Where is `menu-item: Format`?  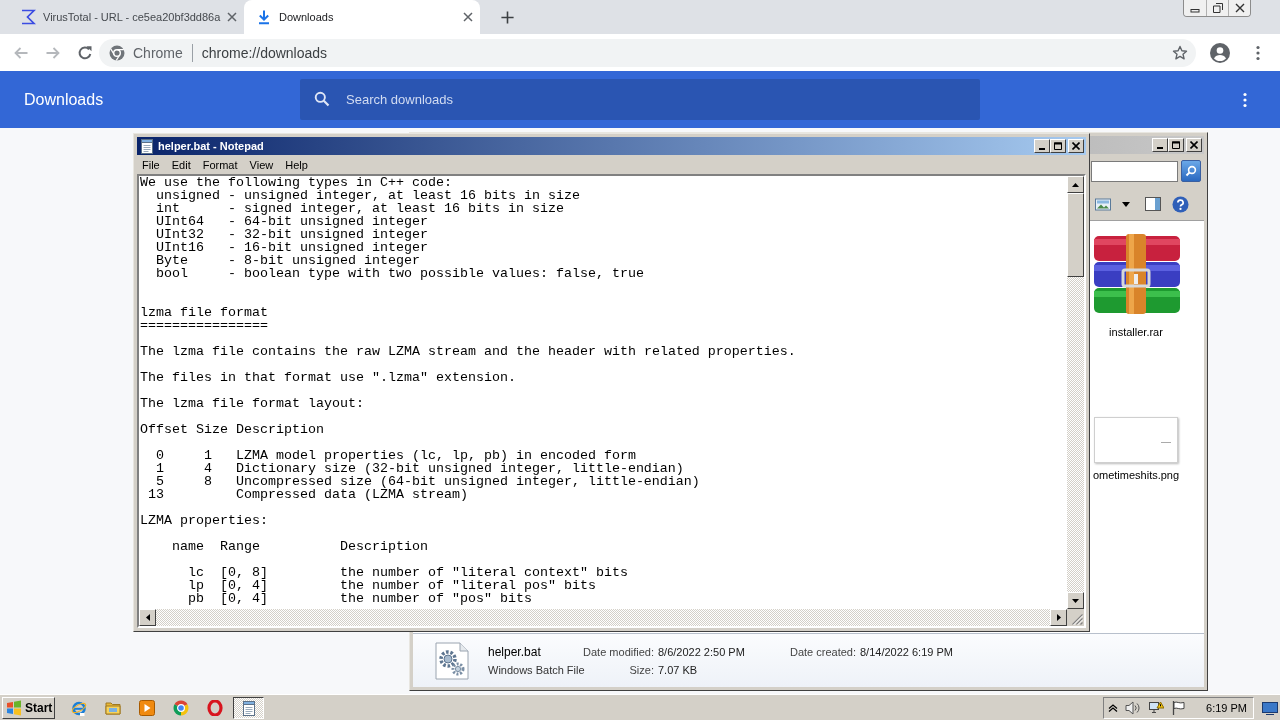 menu-item: Format is located at coordinates (220, 164).